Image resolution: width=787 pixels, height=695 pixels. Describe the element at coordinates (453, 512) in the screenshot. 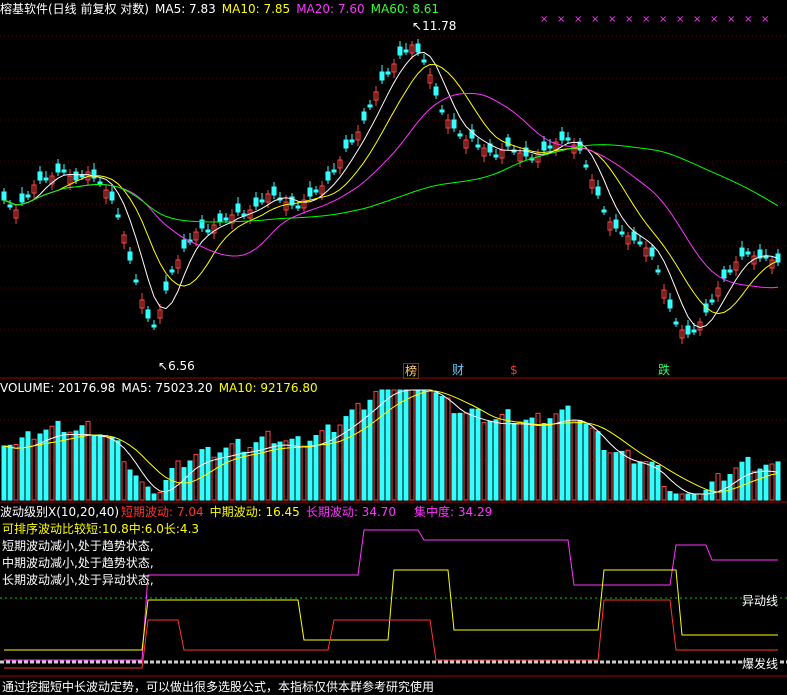

I see `concentration-value: 集中度: 34.29` at that location.